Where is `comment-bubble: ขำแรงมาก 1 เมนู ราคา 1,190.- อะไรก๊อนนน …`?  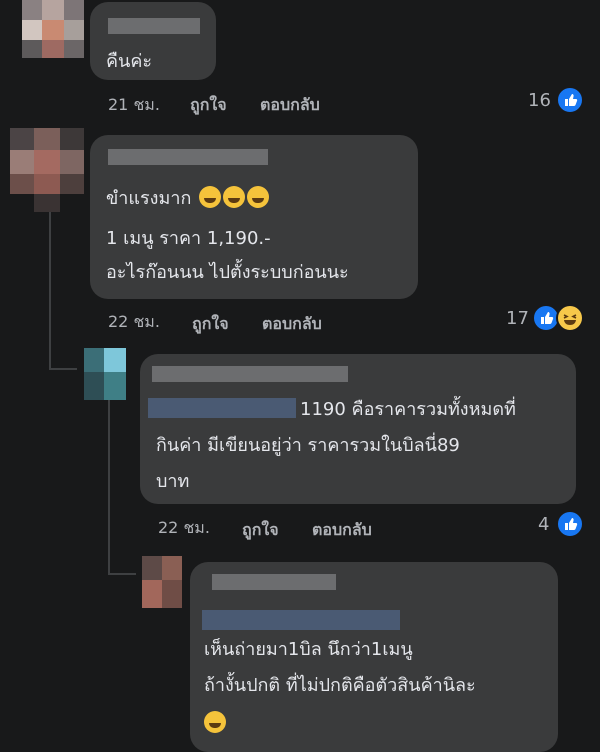
comment-bubble: ขำแรงมาก 1 เมนู ราคา 1,190.- อะไรก๊อนนน … is located at coordinates (254, 217).